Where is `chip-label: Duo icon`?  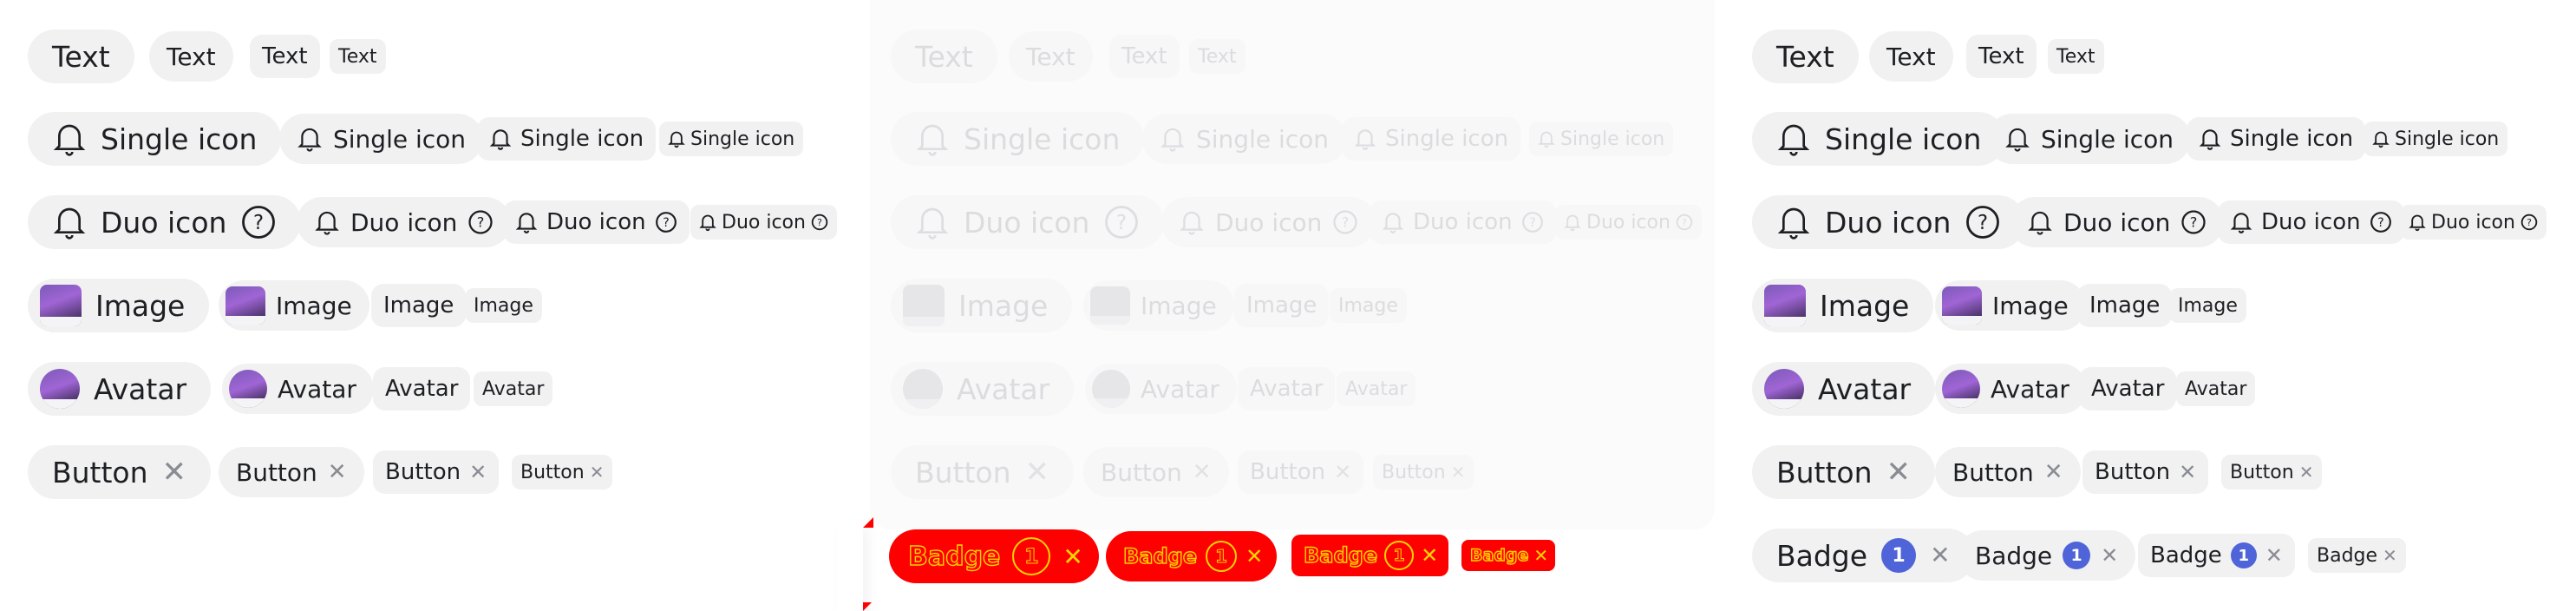
chip-label: Duo icon is located at coordinates (1888, 222).